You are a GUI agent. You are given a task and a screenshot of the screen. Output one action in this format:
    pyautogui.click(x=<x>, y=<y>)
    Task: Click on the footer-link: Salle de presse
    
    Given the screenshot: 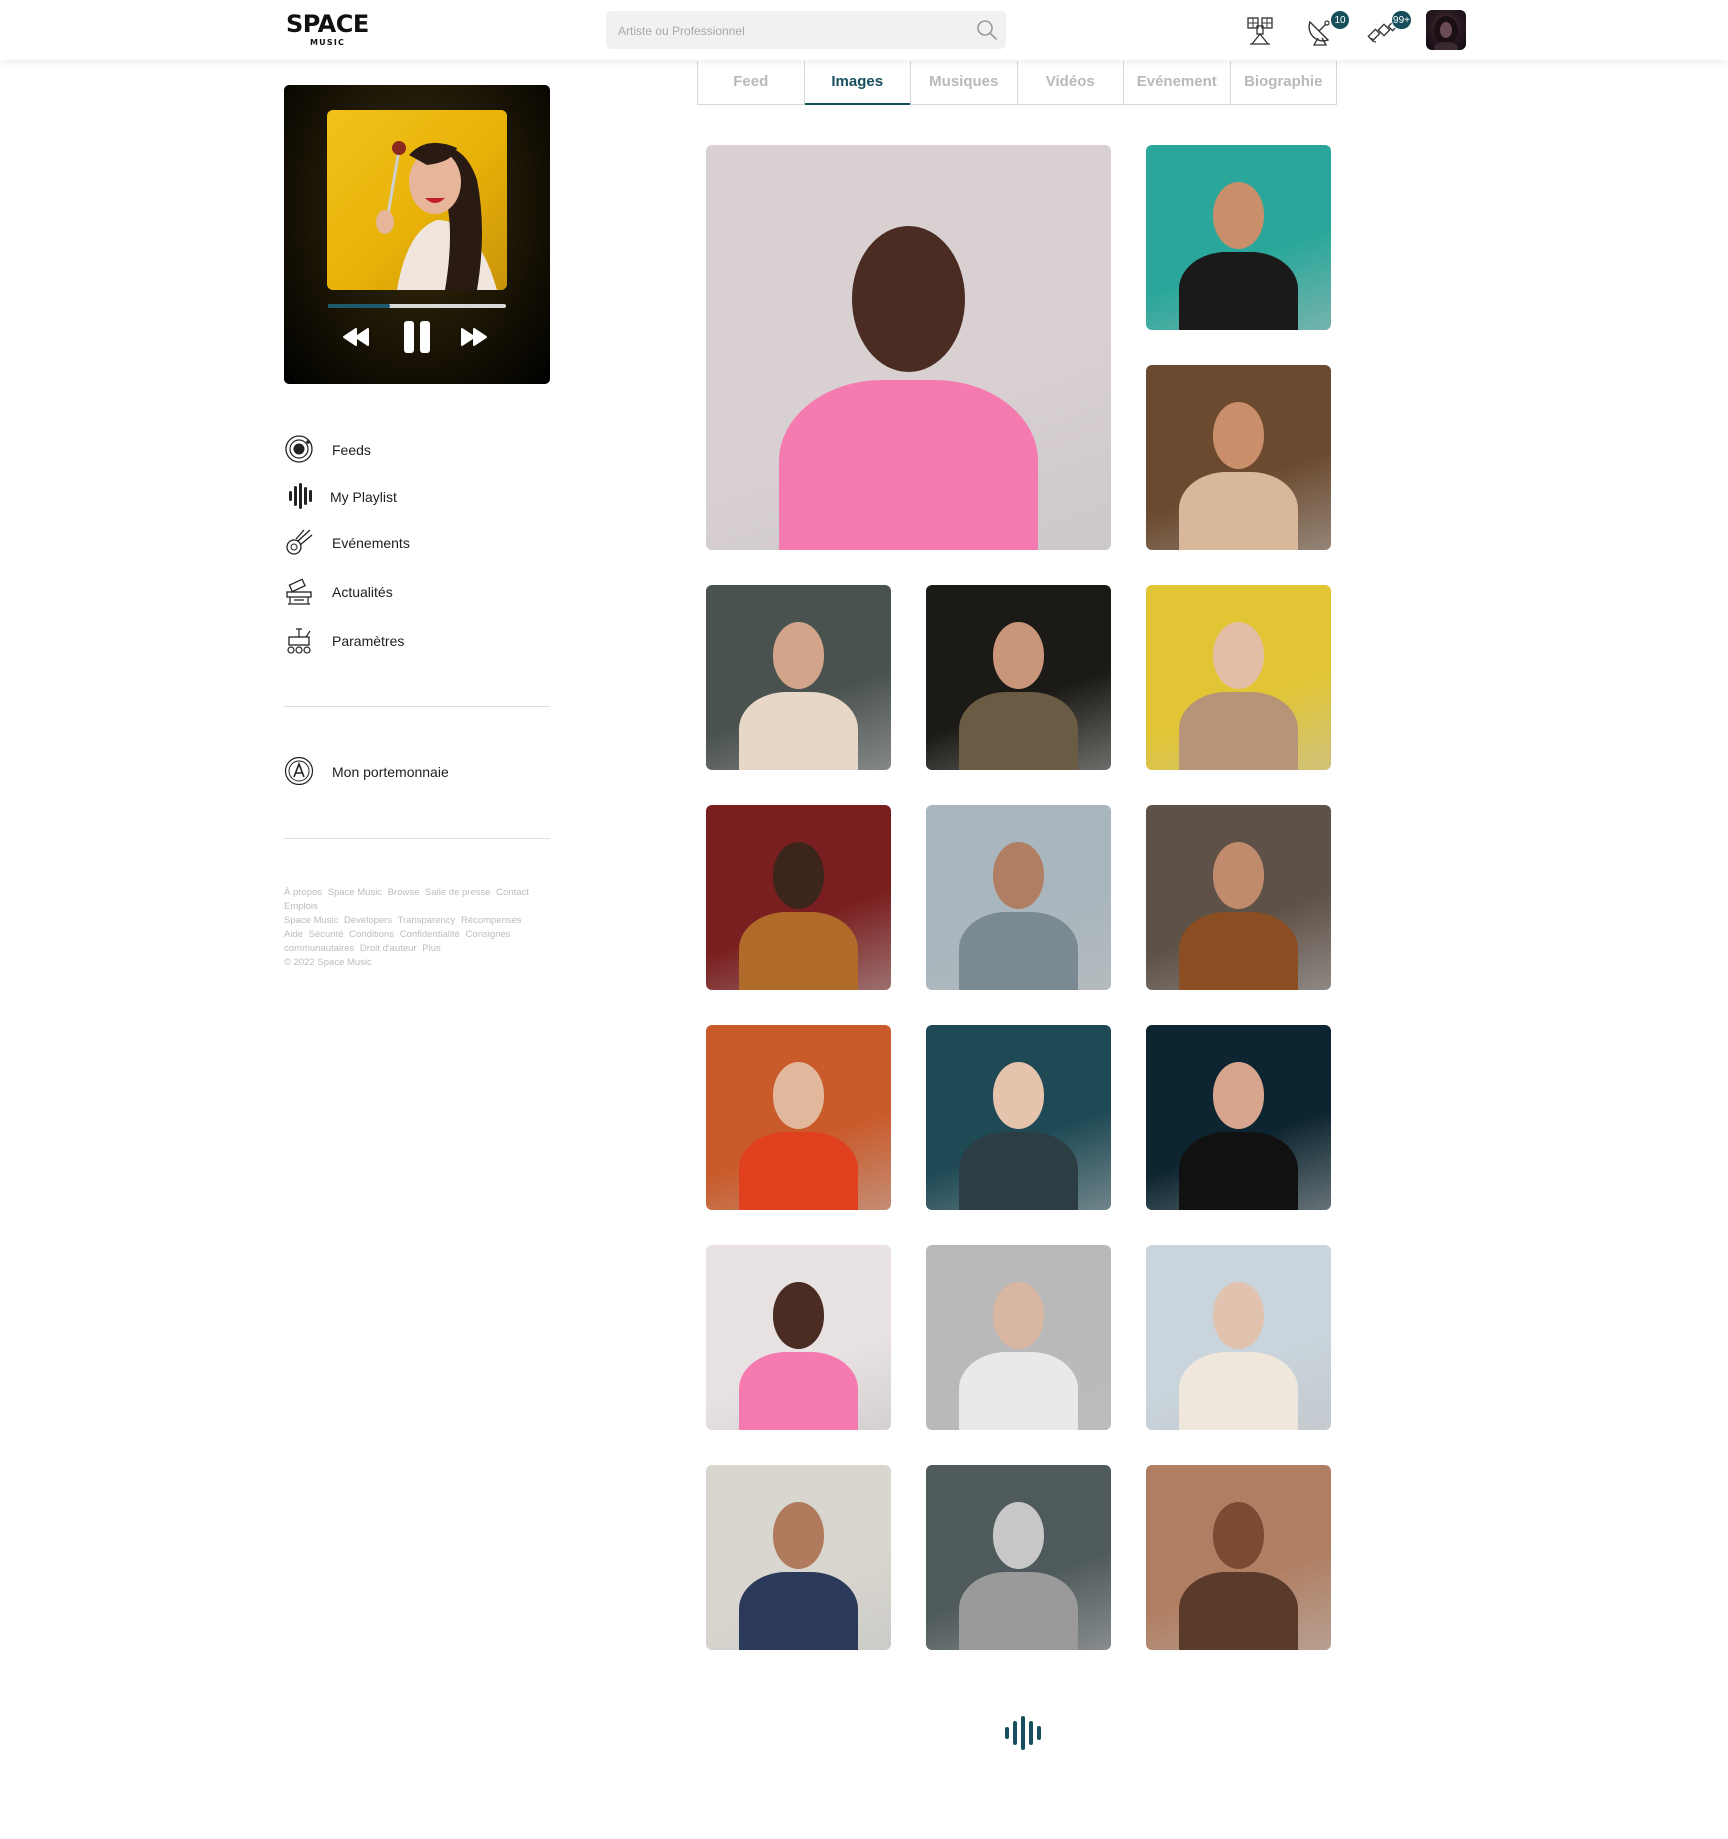 What is the action you would take?
    pyautogui.click(x=457, y=892)
    